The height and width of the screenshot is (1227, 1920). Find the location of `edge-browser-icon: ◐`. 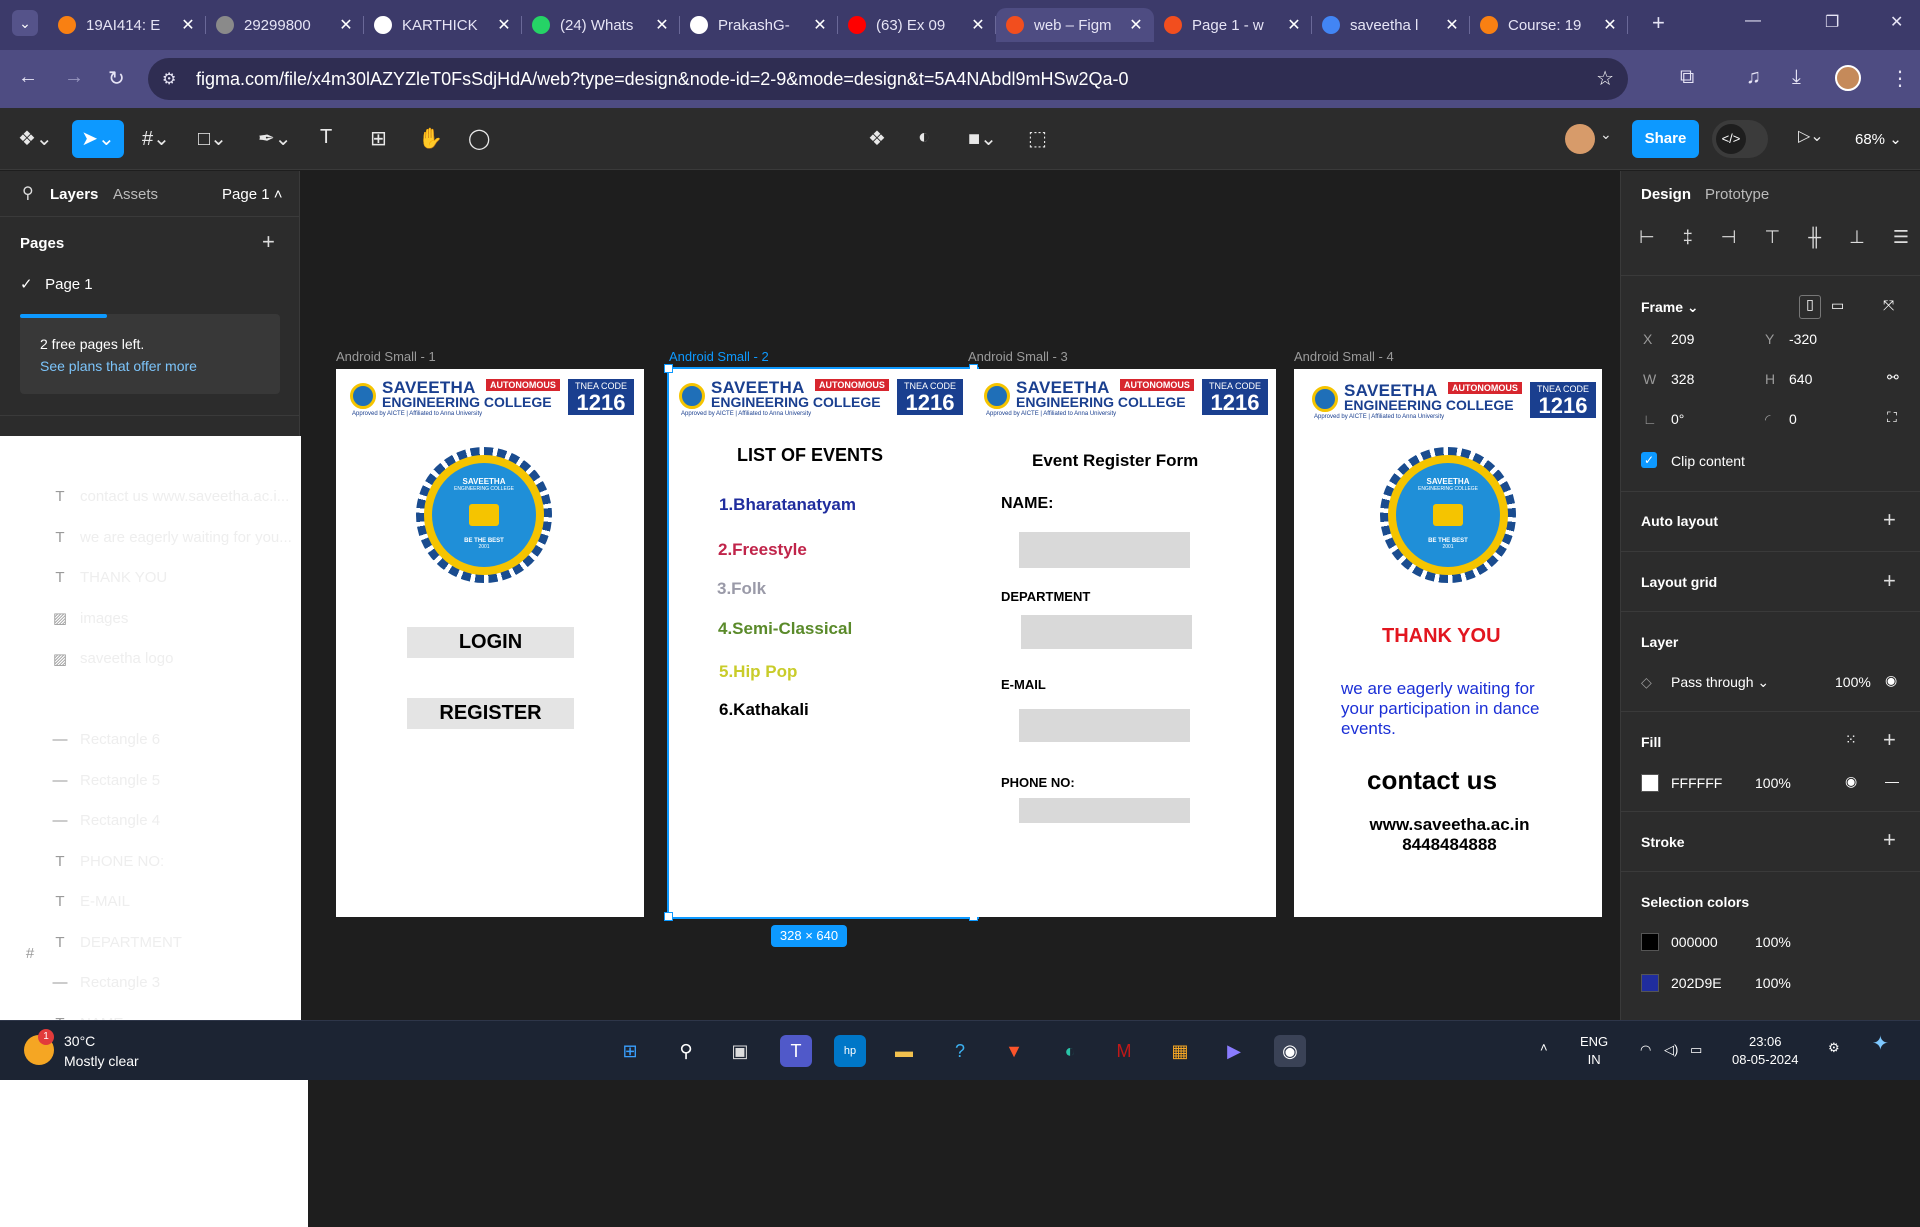

edge-browser-icon: ◐ is located at coordinates (1070, 1051).